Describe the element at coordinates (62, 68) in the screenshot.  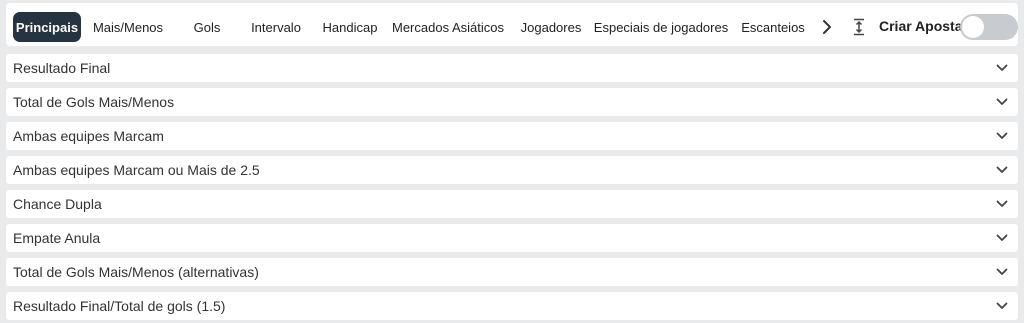
I see `market-label: Resultado Final` at that location.